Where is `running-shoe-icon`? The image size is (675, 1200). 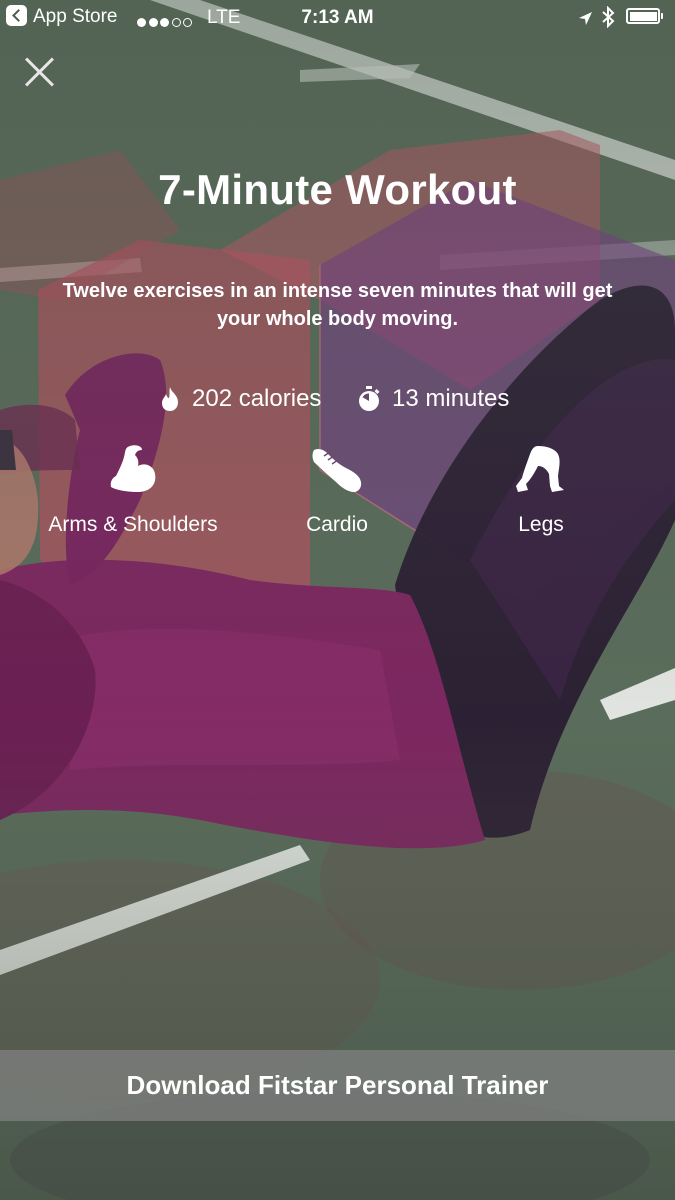 running-shoe-icon is located at coordinates (337, 470).